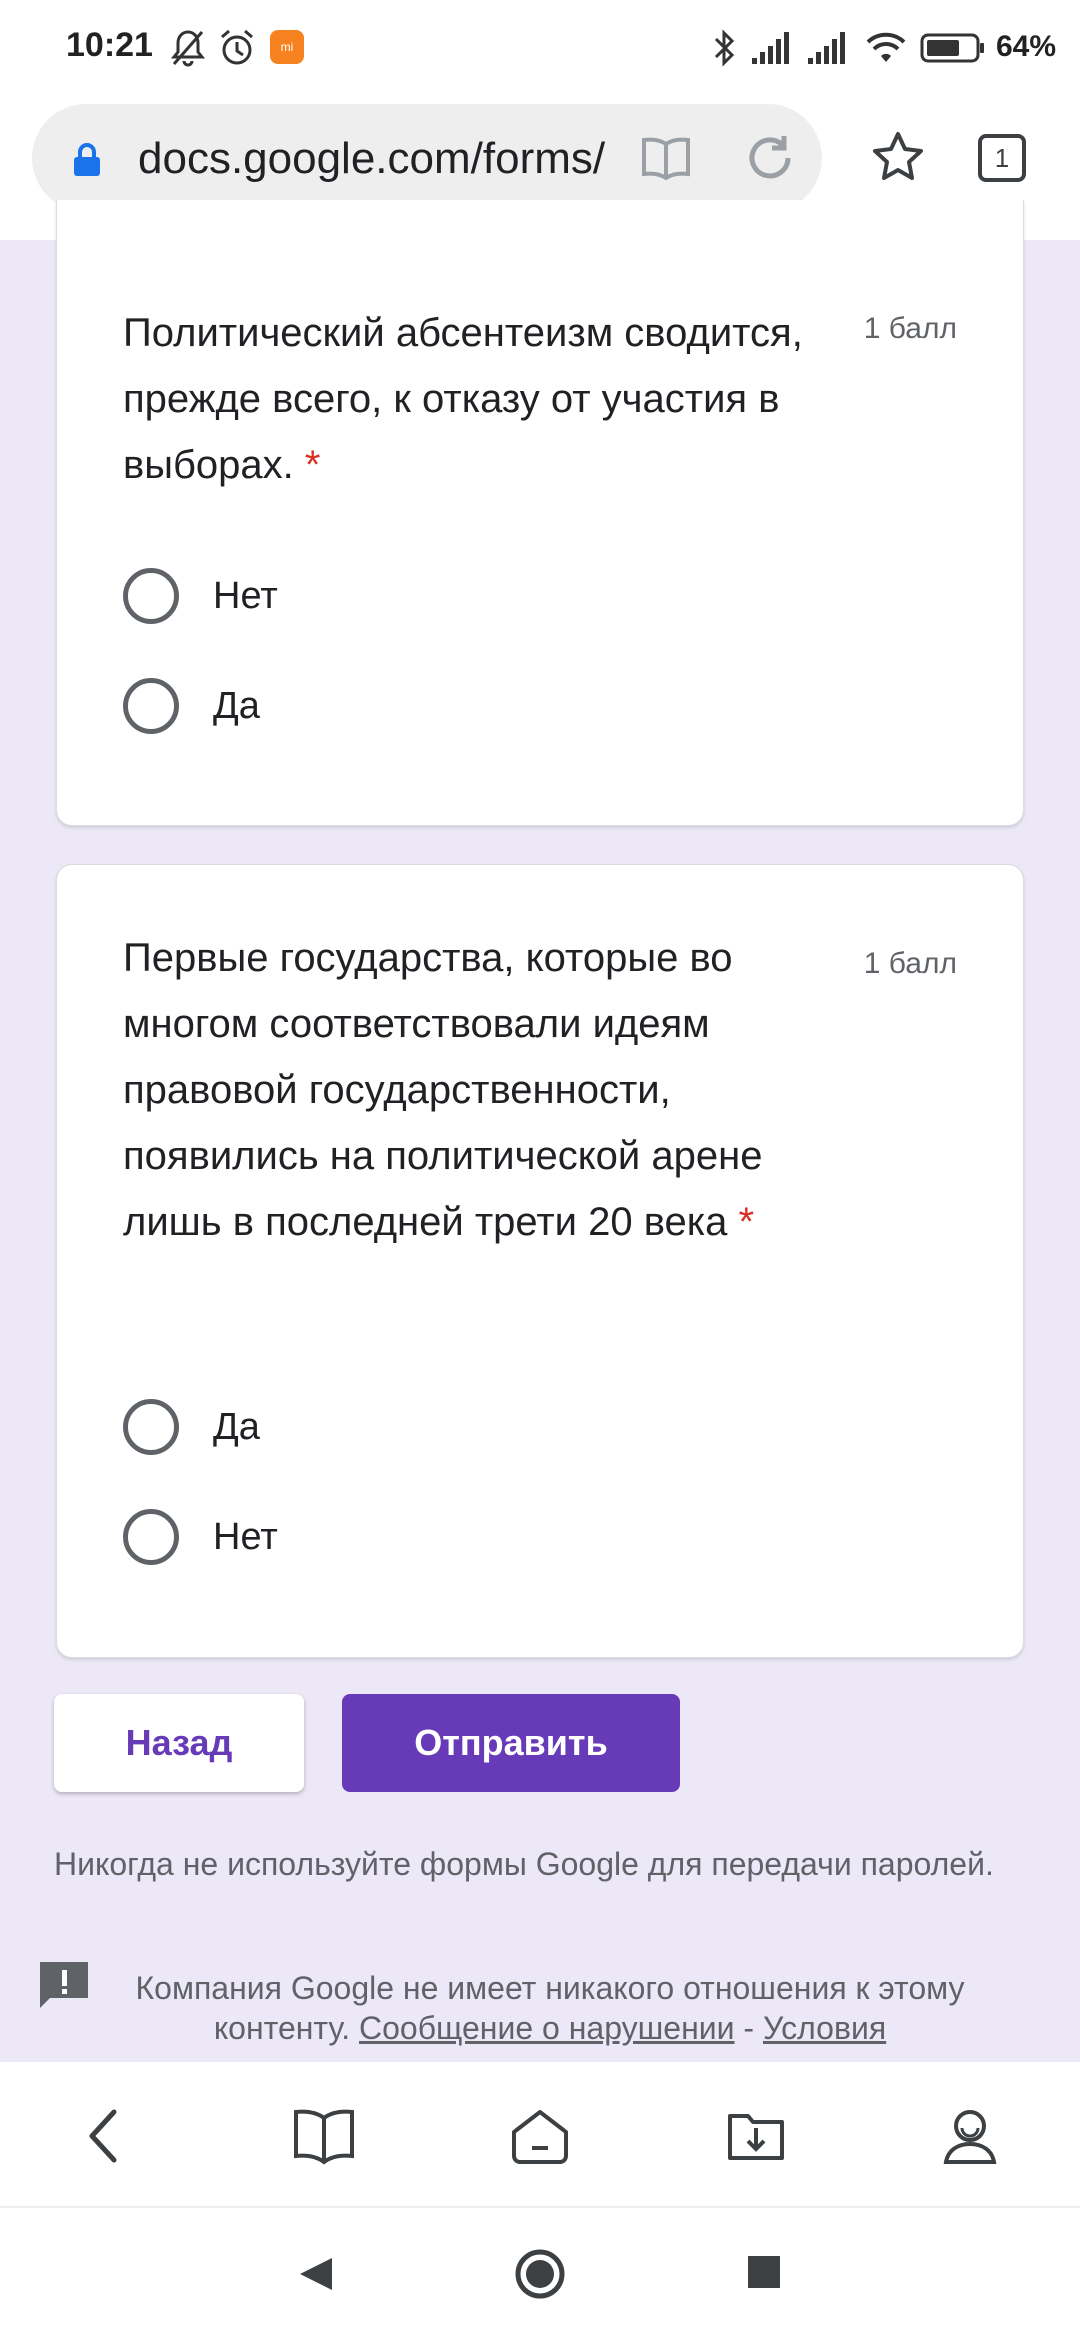 This screenshot has height=2340, width=1080. Describe the element at coordinates (547, 2028) in the screenshot. I see `report-abuse-link: Сообщение о нарушении` at that location.